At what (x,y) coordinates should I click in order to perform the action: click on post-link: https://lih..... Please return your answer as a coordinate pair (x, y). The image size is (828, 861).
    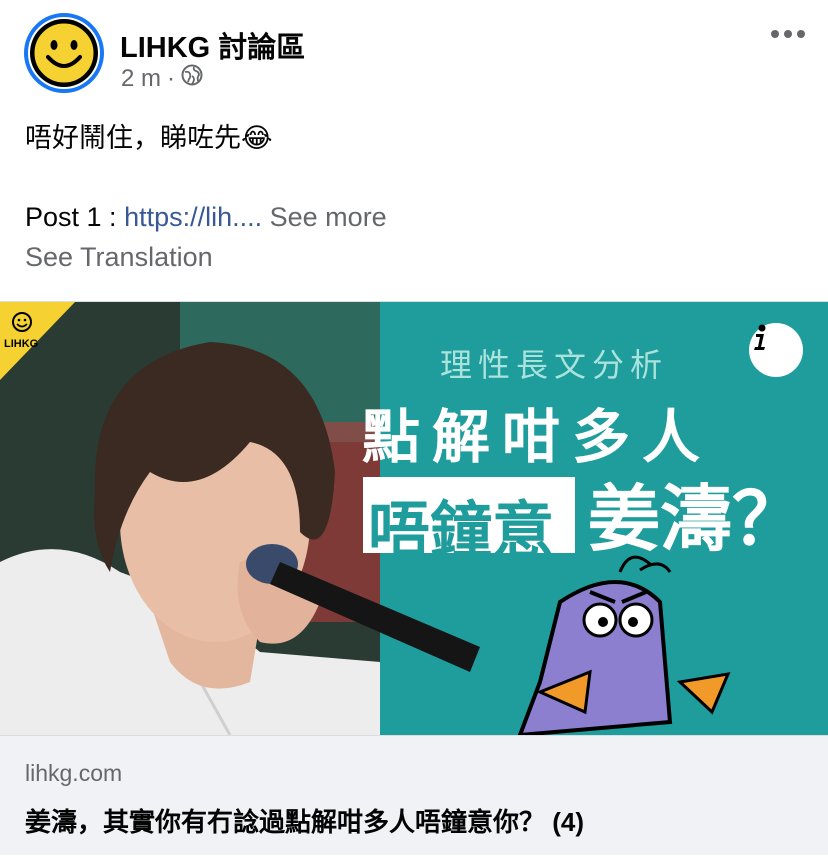
    Looking at the image, I should click on (193, 217).